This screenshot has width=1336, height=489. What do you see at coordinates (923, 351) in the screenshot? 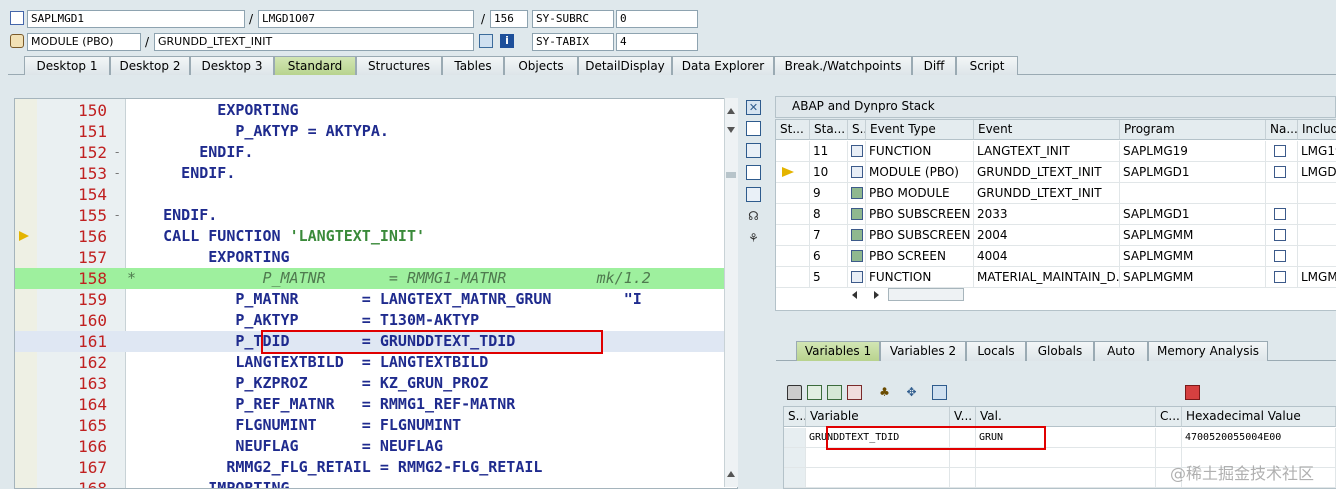
I see `tab-variables-2: Variables 2` at bounding box center [923, 351].